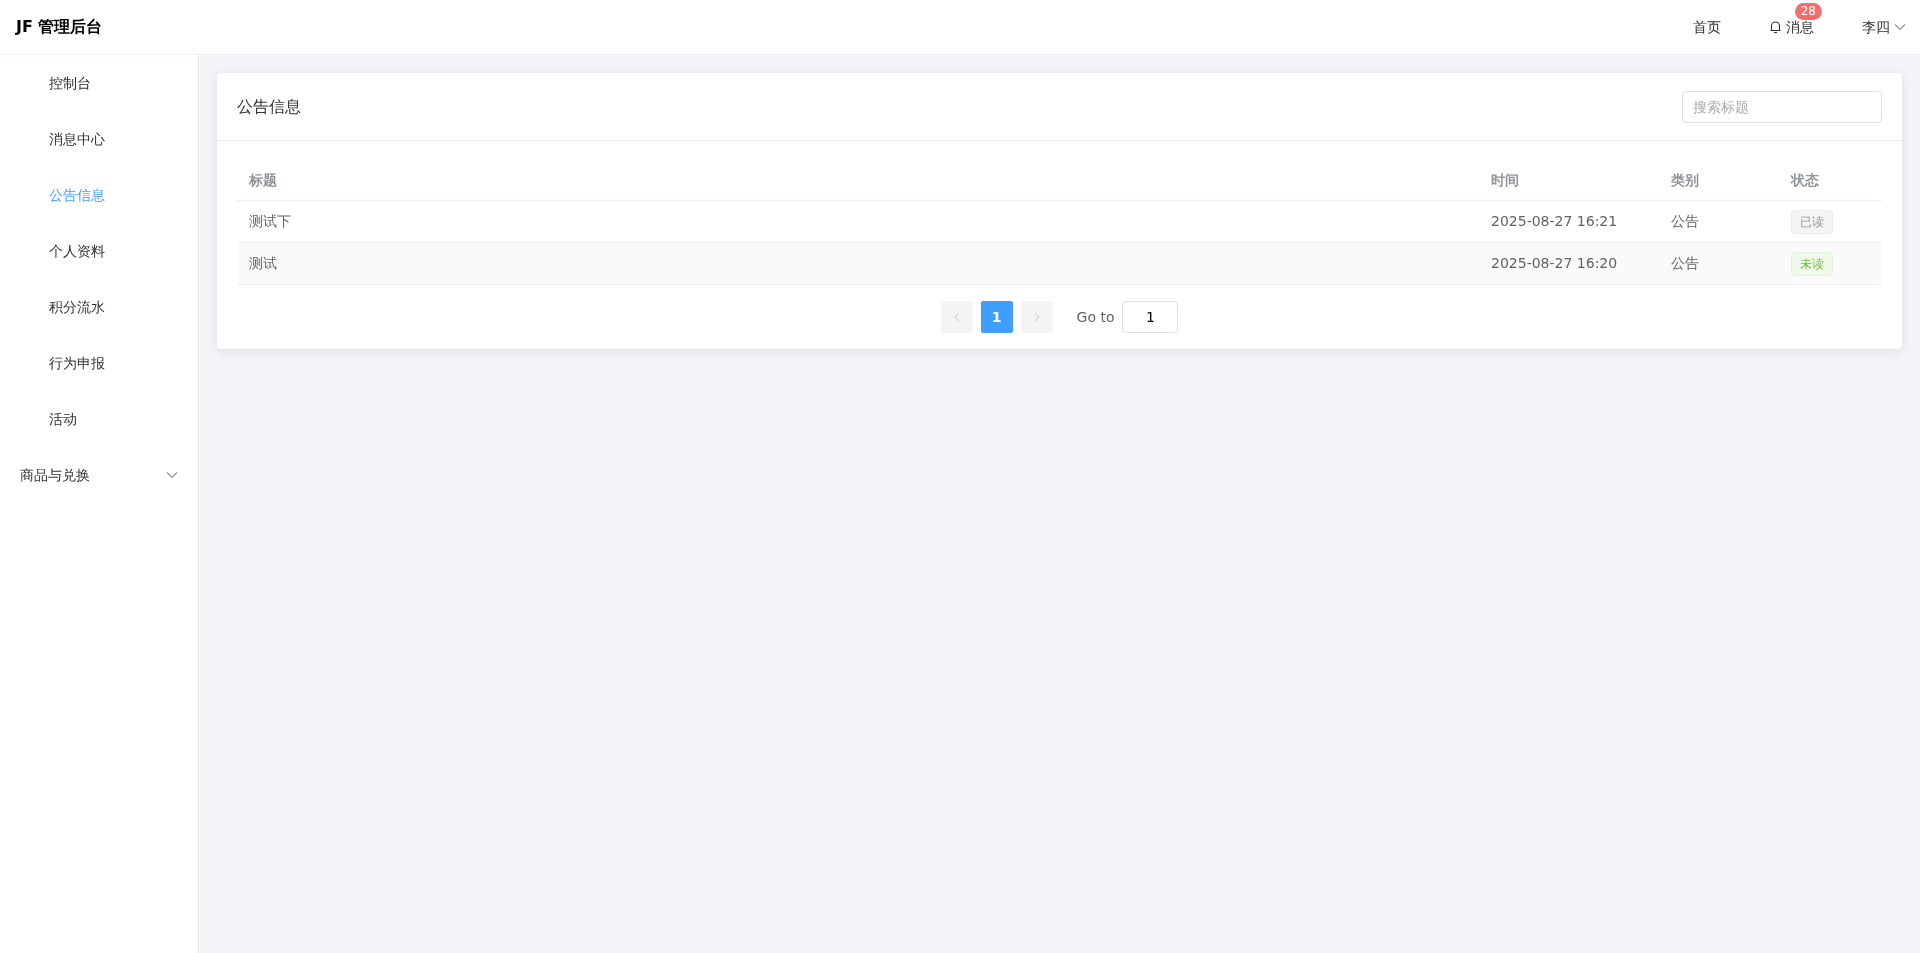 The width and height of the screenshot is (1920, 953). I want to click on search-field: 搜索标题, so click(1782, 106).